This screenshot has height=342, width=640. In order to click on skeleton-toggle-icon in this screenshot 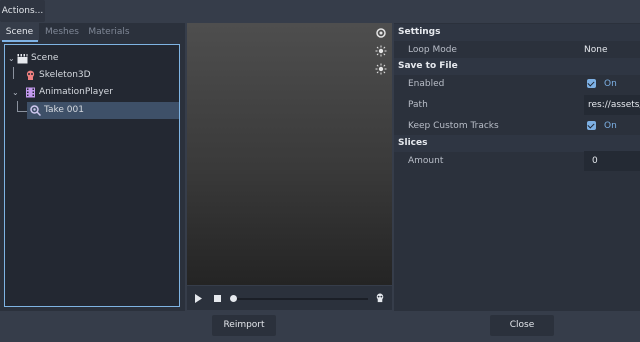, I will do `click(380, 298)`.